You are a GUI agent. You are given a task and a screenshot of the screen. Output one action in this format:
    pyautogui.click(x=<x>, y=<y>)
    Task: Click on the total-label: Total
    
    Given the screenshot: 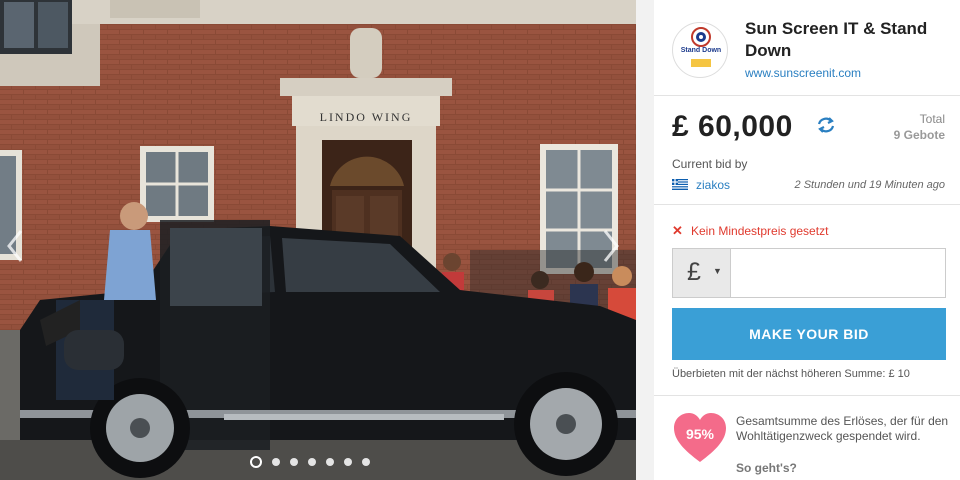 What is the action you would take?
    pyautogui.click(x=932, y=119)
    